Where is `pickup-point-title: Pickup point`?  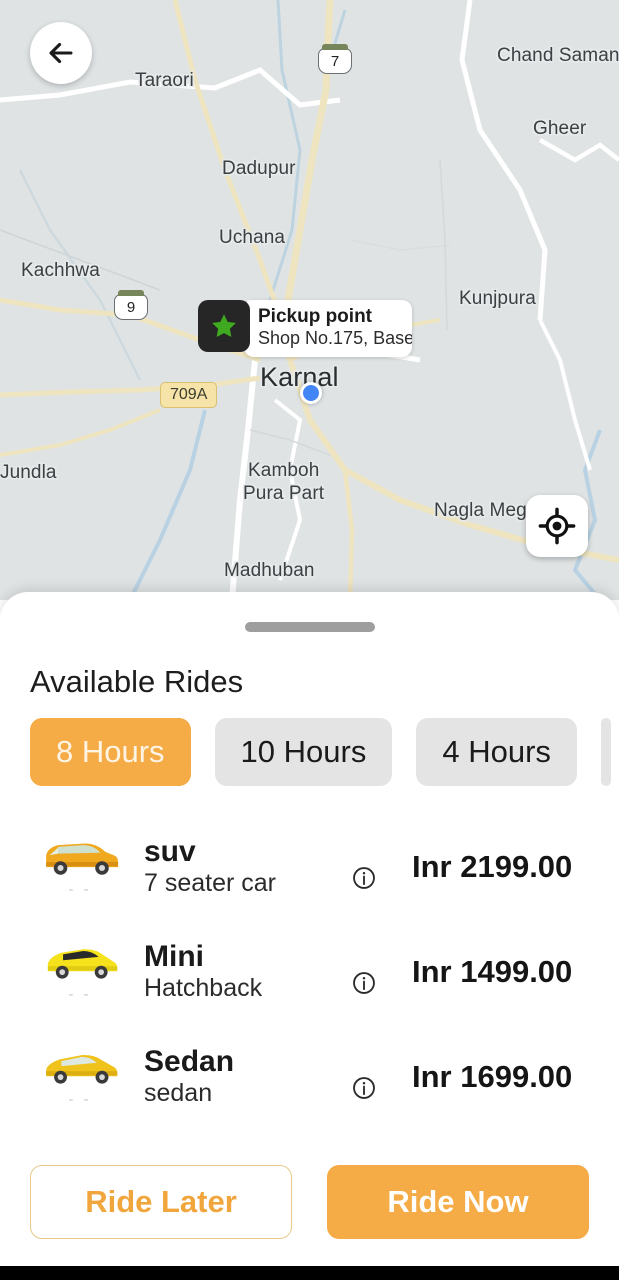 pickup-point-title: Pickup point is located at coordinates (315, 316).